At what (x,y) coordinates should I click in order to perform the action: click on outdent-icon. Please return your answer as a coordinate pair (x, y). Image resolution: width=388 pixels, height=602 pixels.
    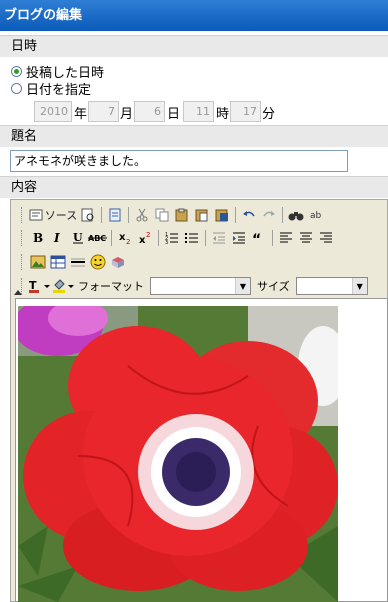
    Looking at the image, I should click on (219, 238).